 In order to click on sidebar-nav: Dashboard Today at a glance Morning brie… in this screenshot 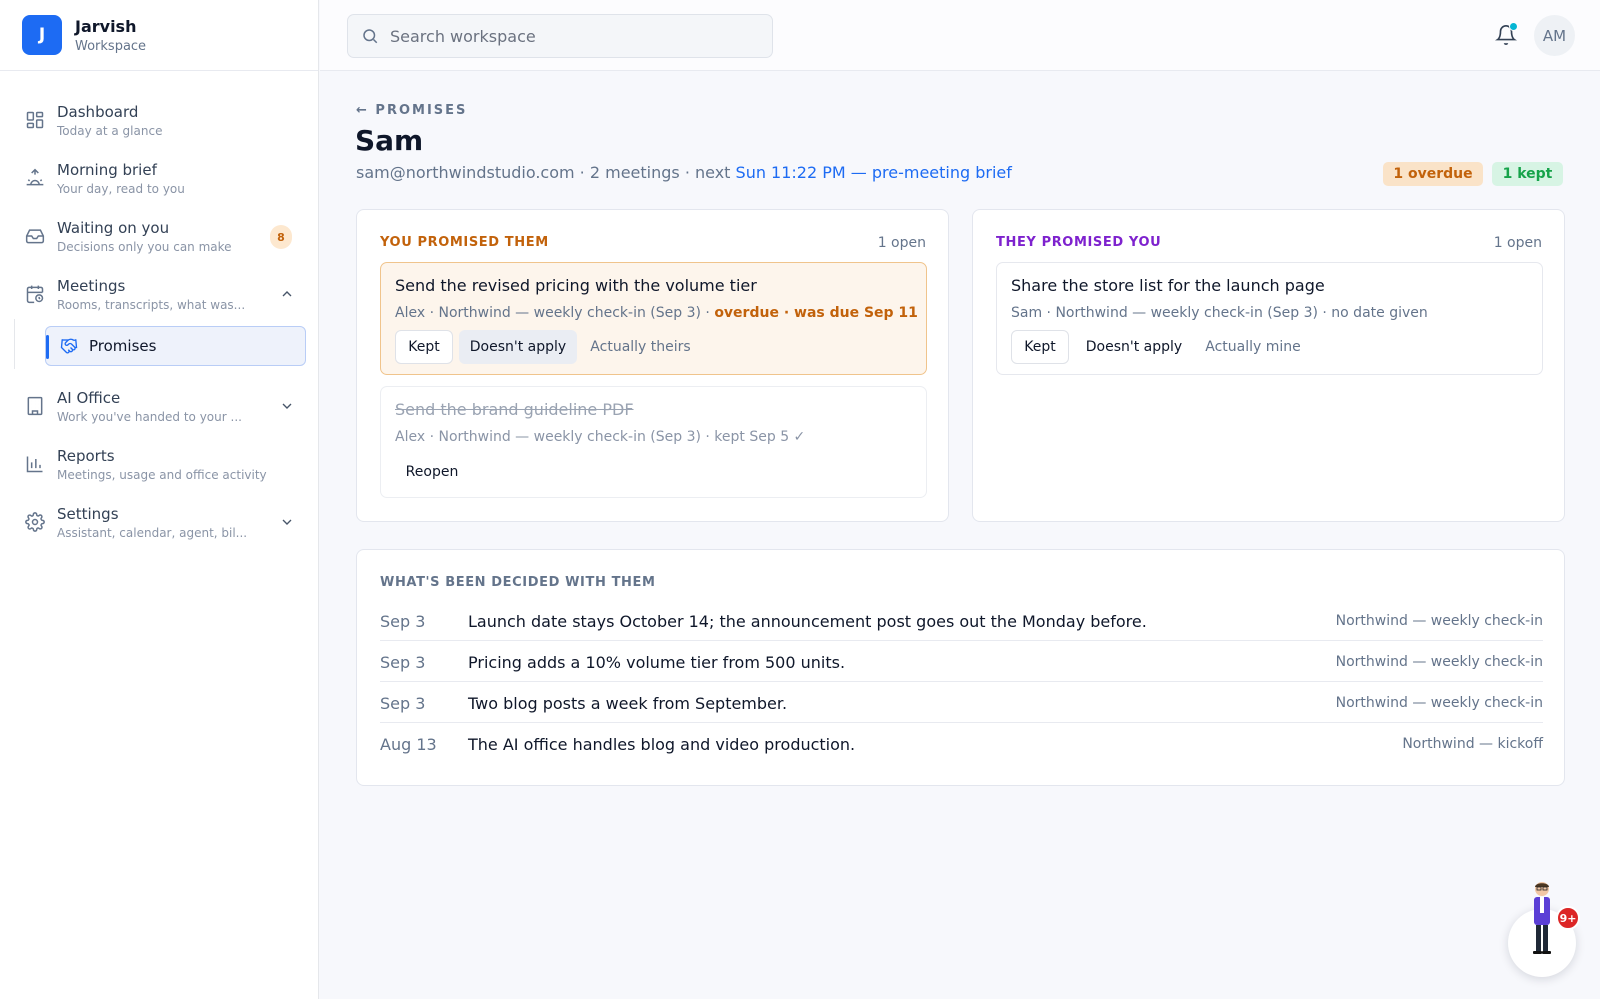, I will do `click(159, 311)`.